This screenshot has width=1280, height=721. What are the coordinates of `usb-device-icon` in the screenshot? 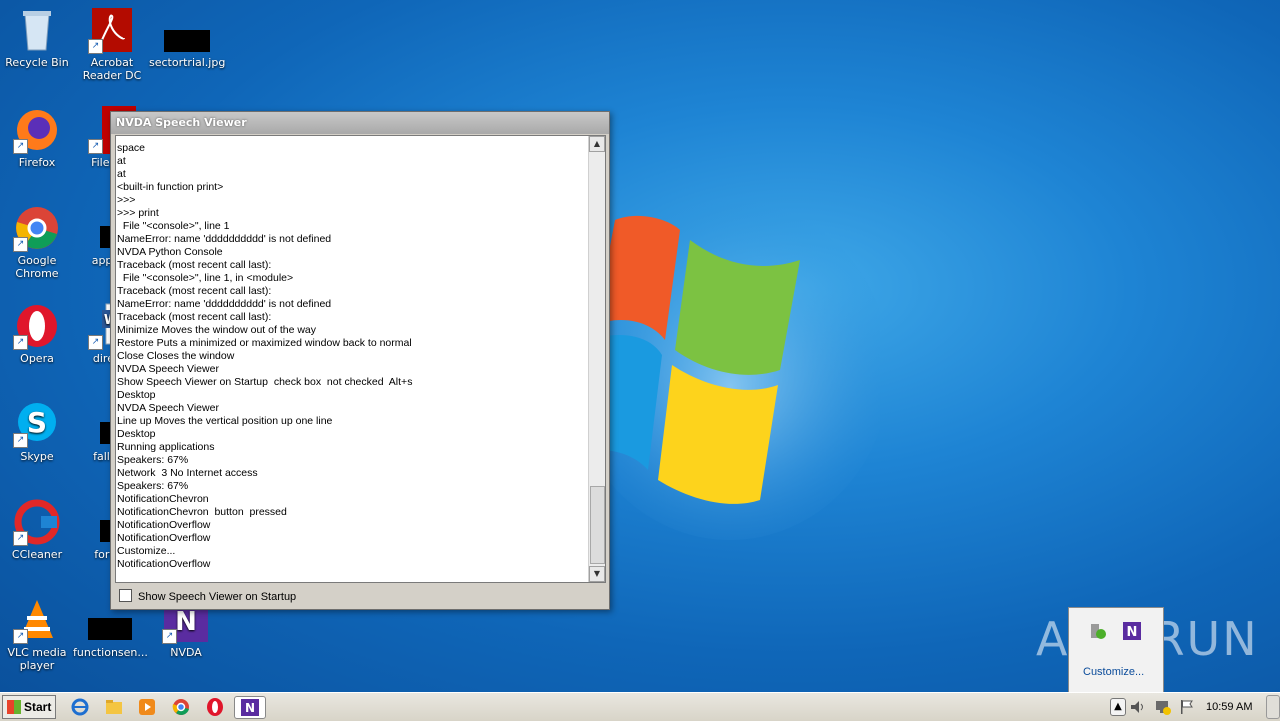 It's located at (1098, 631).